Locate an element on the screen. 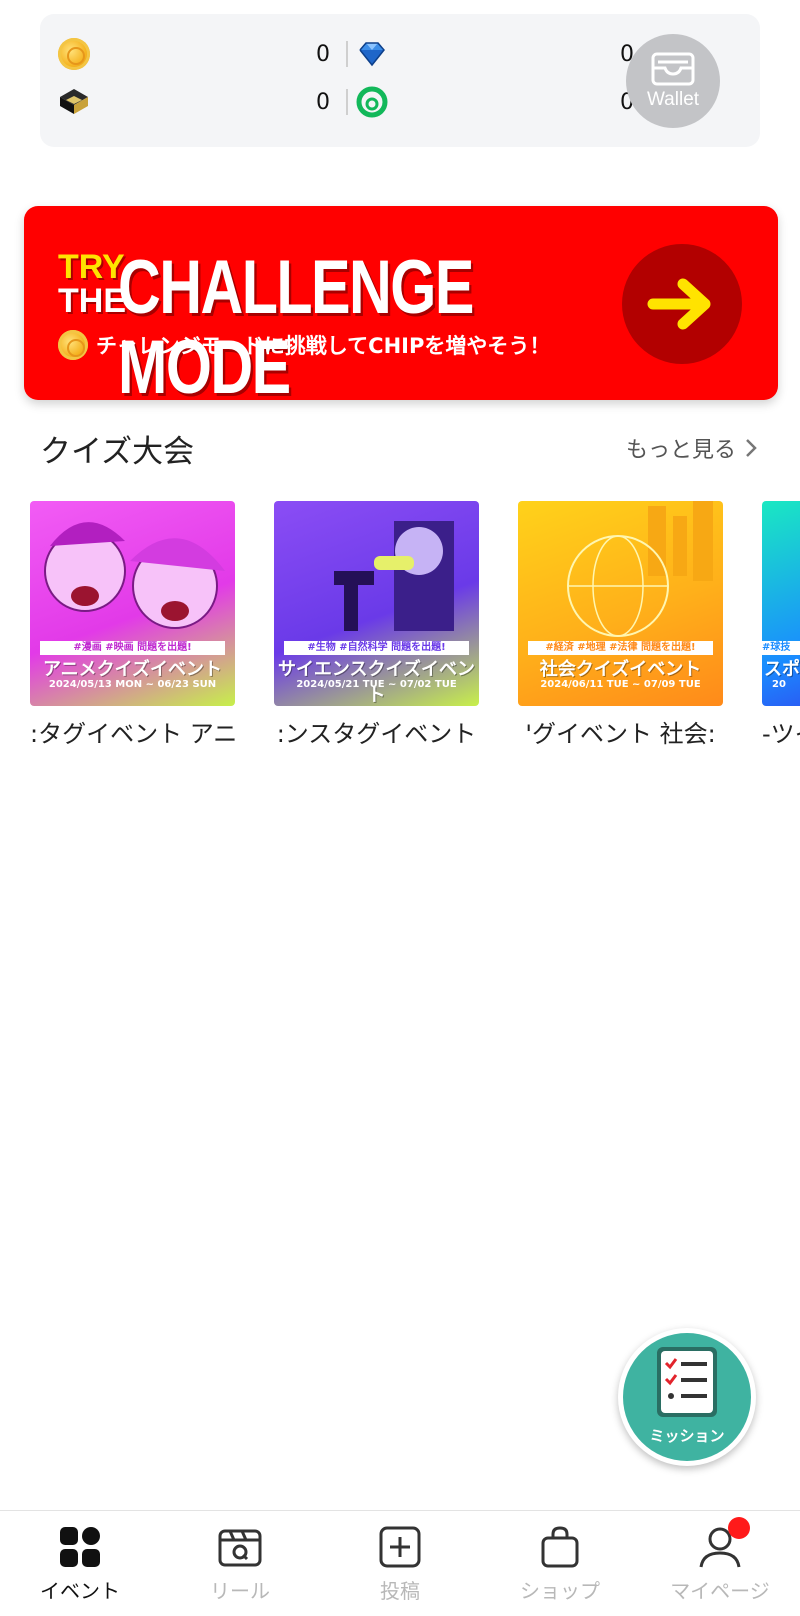 Image resolution: width=800 pixels, height=1616 pixels. challenge-mode-title: CHALLENGE MODE is located at coordinates (296, 323).